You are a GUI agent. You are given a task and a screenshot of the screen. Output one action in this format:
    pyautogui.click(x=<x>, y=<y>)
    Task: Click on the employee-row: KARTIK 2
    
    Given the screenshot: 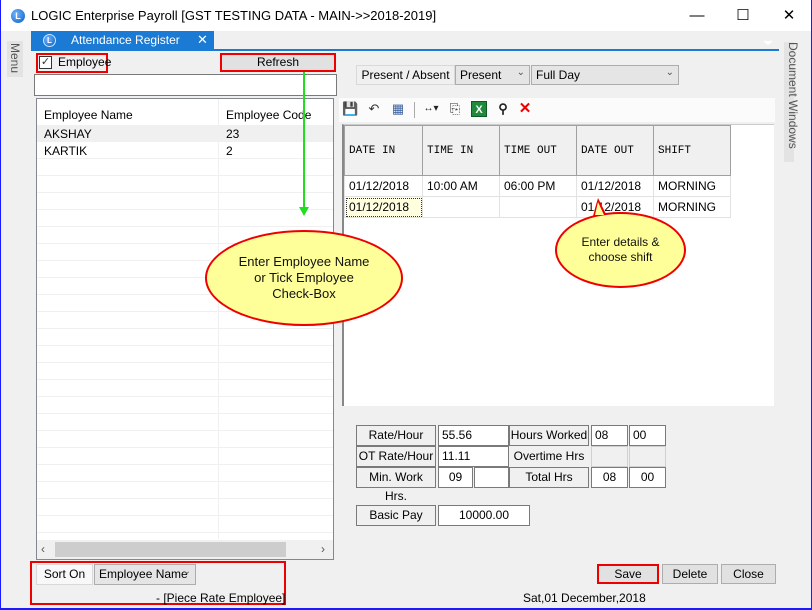 What is the action you would take?
    pyautogui.click(x=185, y=150)
    